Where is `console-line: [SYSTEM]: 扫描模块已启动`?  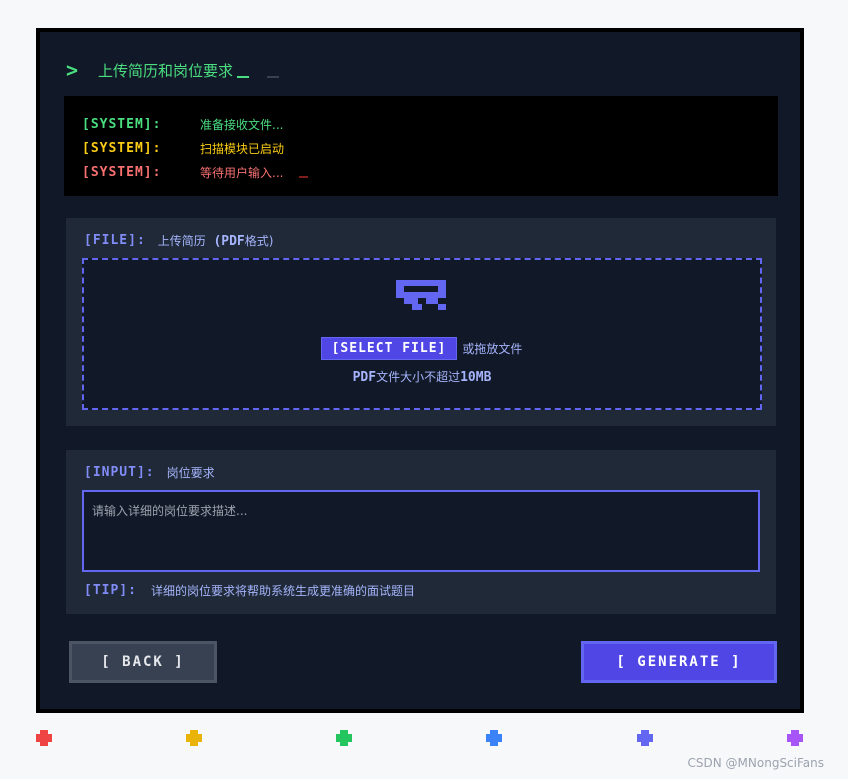
console-line: [SYSTEM]: 扫描模块已启动 is located at coordinates (421, 148).